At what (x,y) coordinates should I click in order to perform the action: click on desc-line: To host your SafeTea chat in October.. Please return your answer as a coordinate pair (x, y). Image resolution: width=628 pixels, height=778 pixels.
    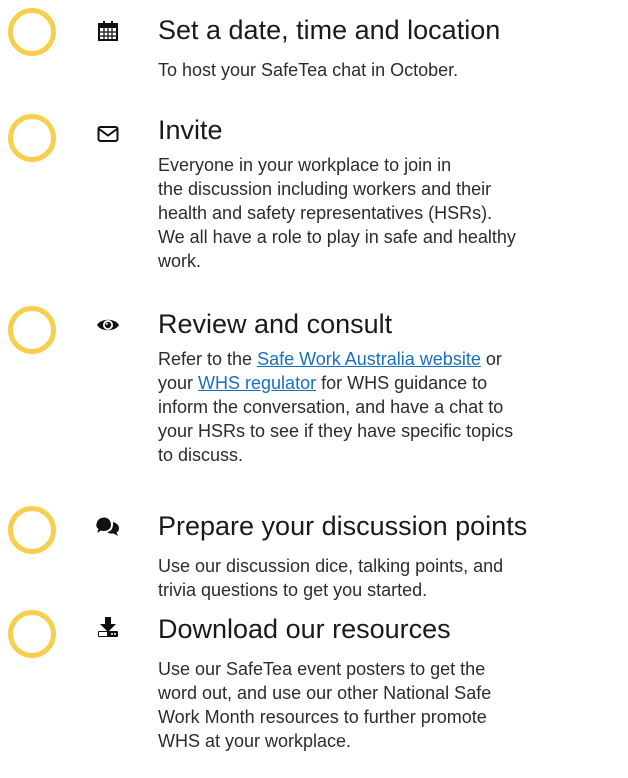
    Looking at the image, I should click on (308, 70).